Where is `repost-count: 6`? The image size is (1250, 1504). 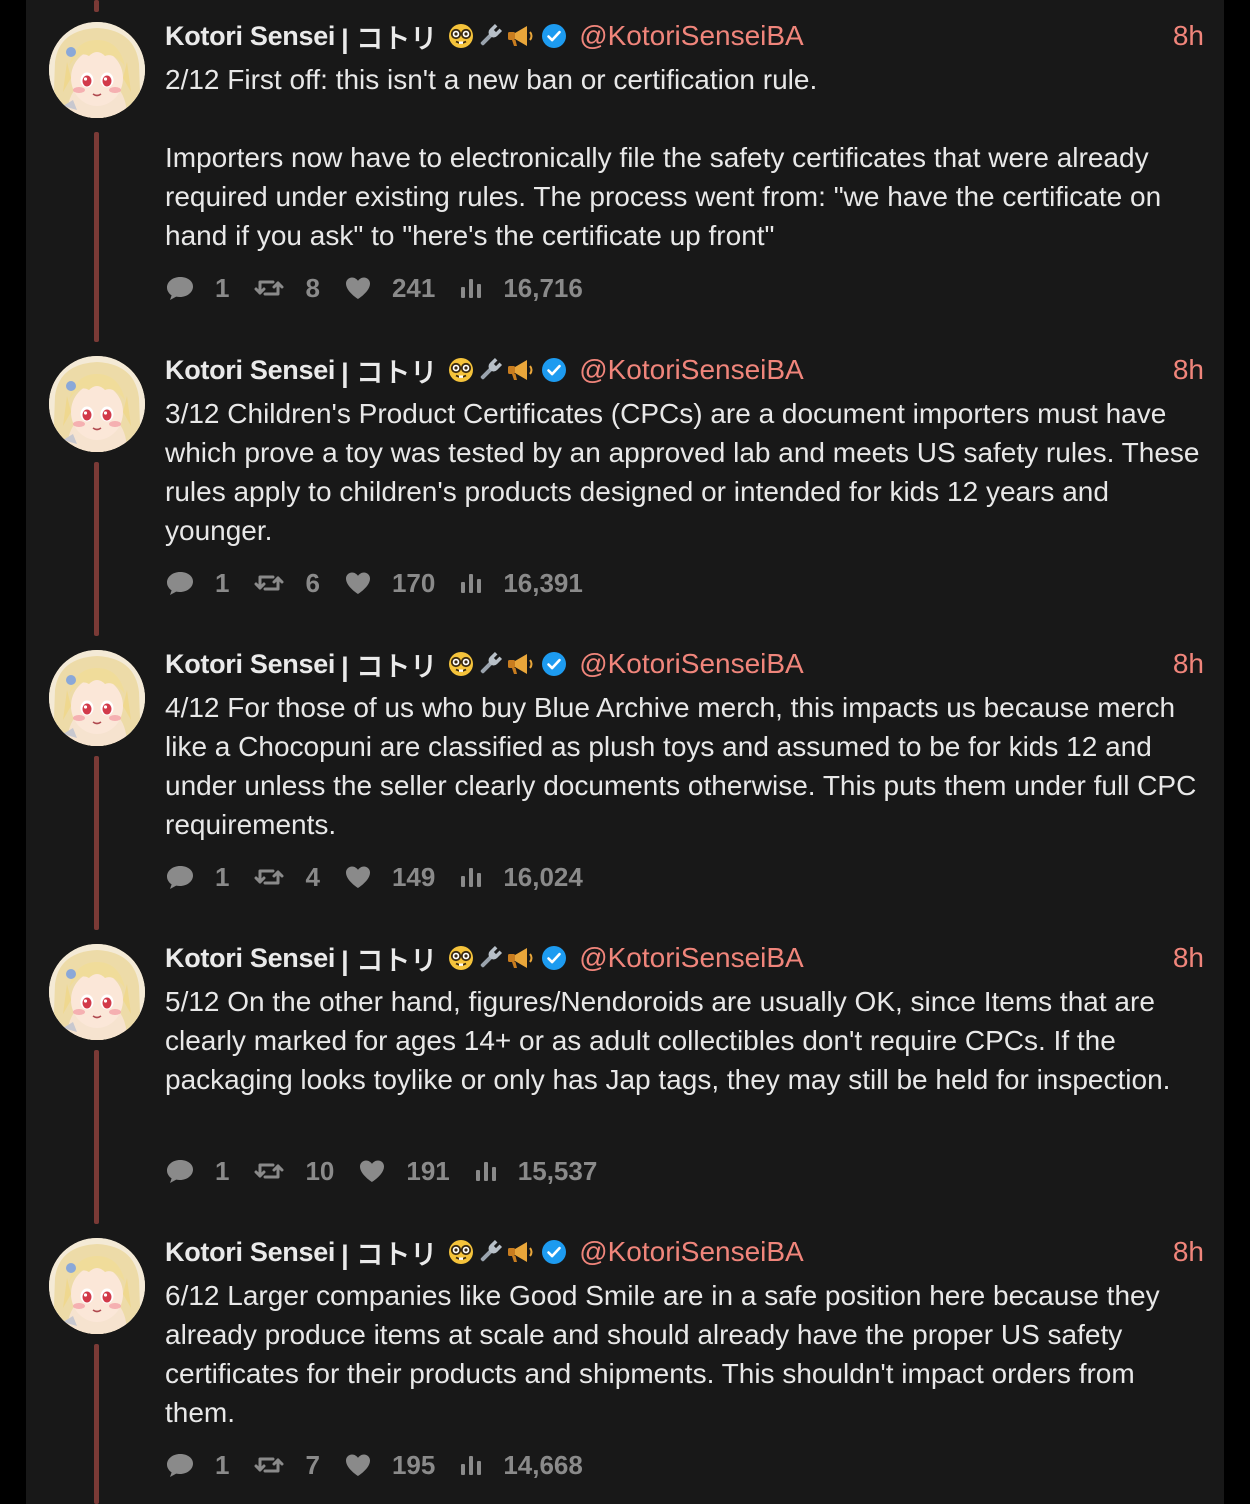 repost-count: 6 is located at coordinates (312, 582).